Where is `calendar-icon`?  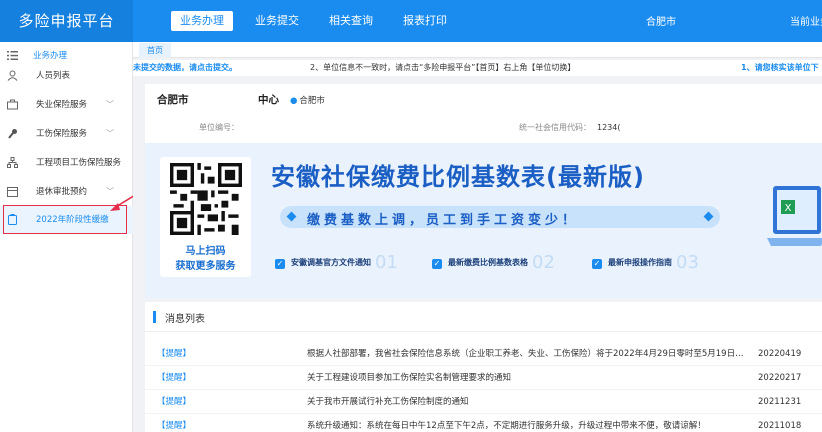 calendar-icon is located at coordinates (12, 192).